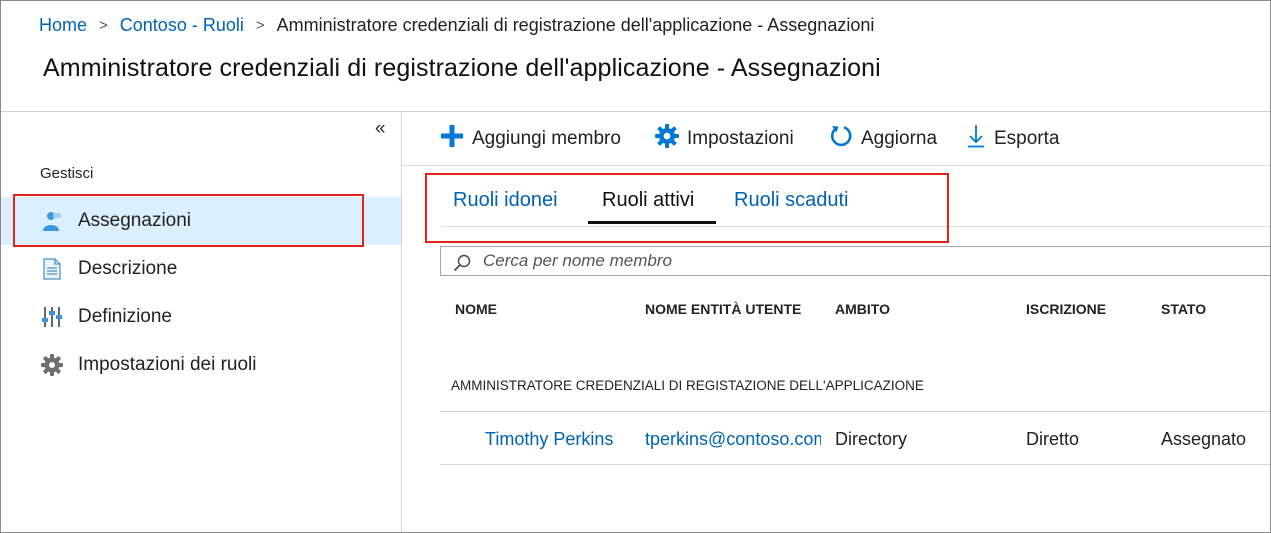 The height and width of the screenshot is (533, 1271). What do you see at coordinates (182, 25) in the screenshot?
I see `breadcrumb-parent: Contoso - Ruoli` at bounding box center [182, 25].